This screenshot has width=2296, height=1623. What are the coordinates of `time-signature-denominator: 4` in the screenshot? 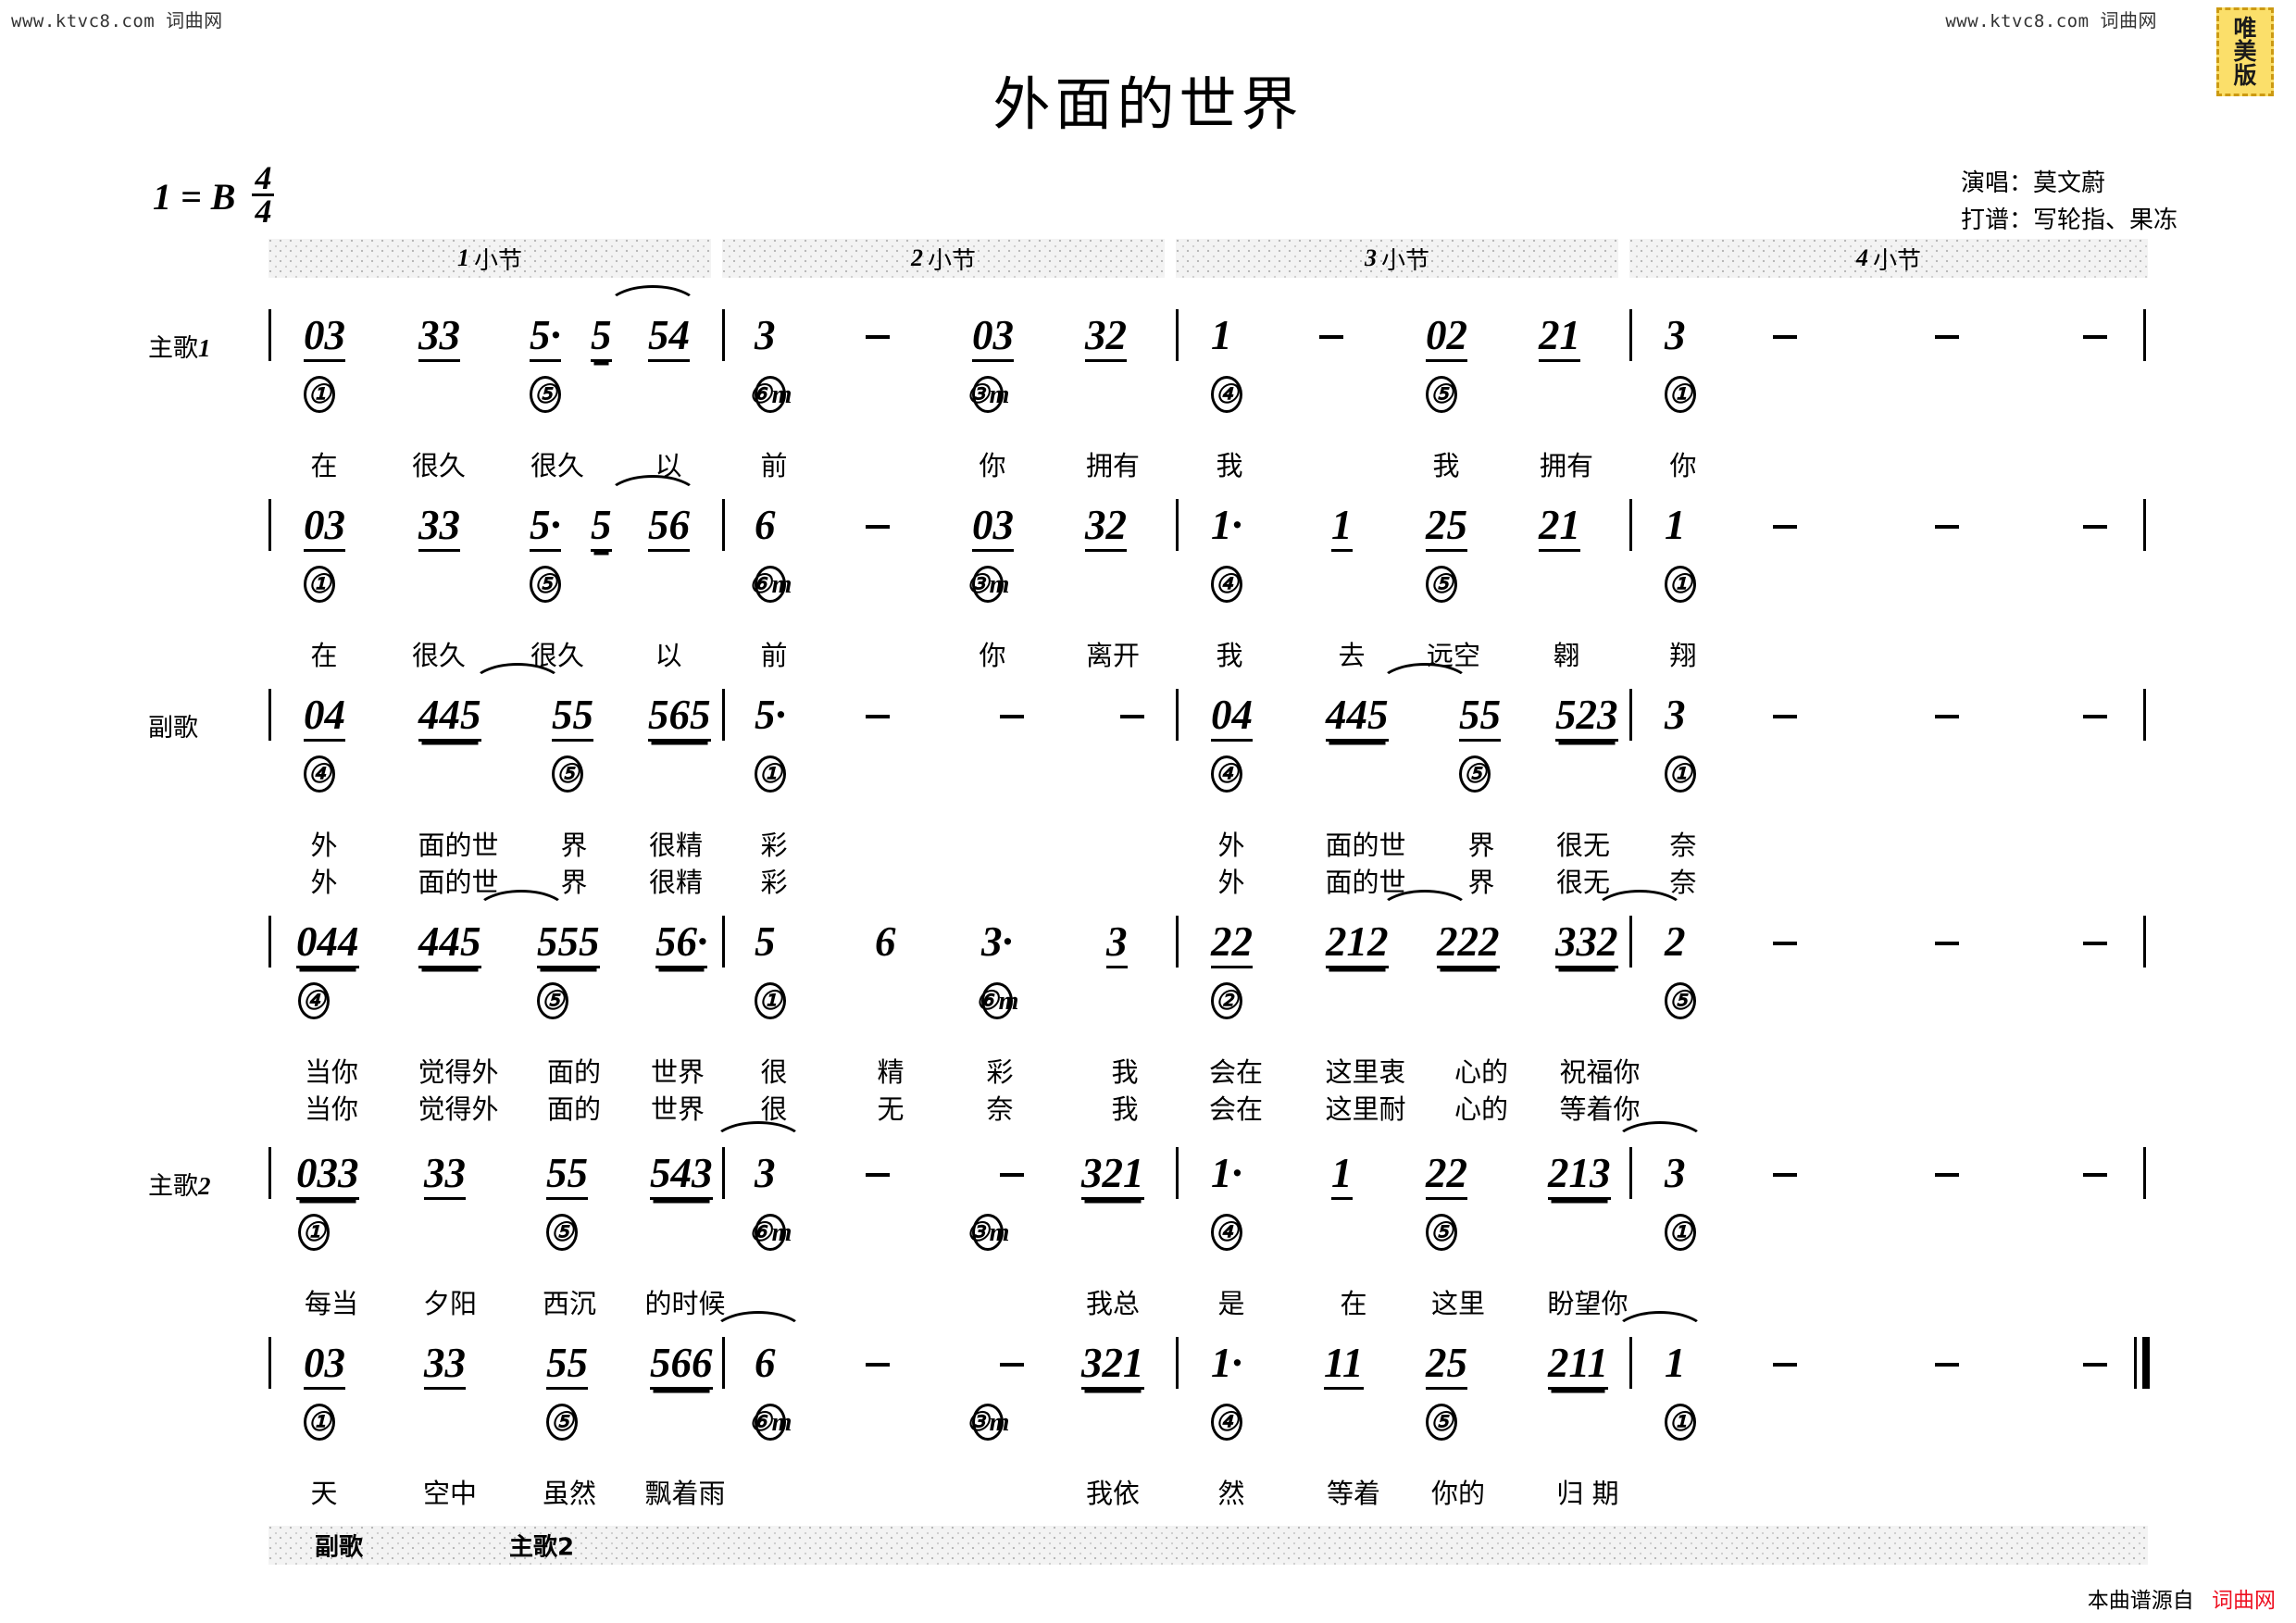 It's located at (263, 212).